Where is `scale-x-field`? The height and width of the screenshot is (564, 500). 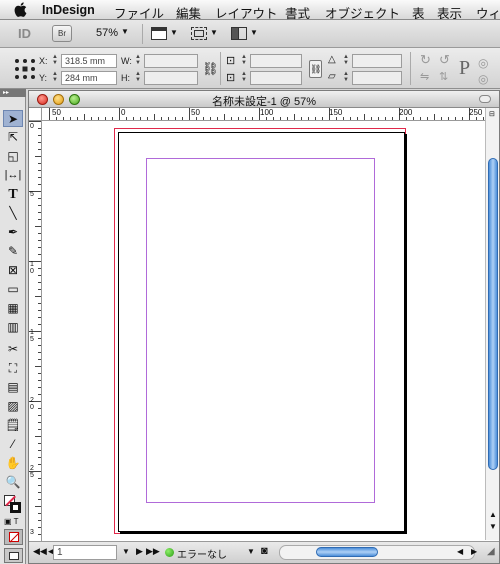 scale-x-field is located at coordinates (276, 61).